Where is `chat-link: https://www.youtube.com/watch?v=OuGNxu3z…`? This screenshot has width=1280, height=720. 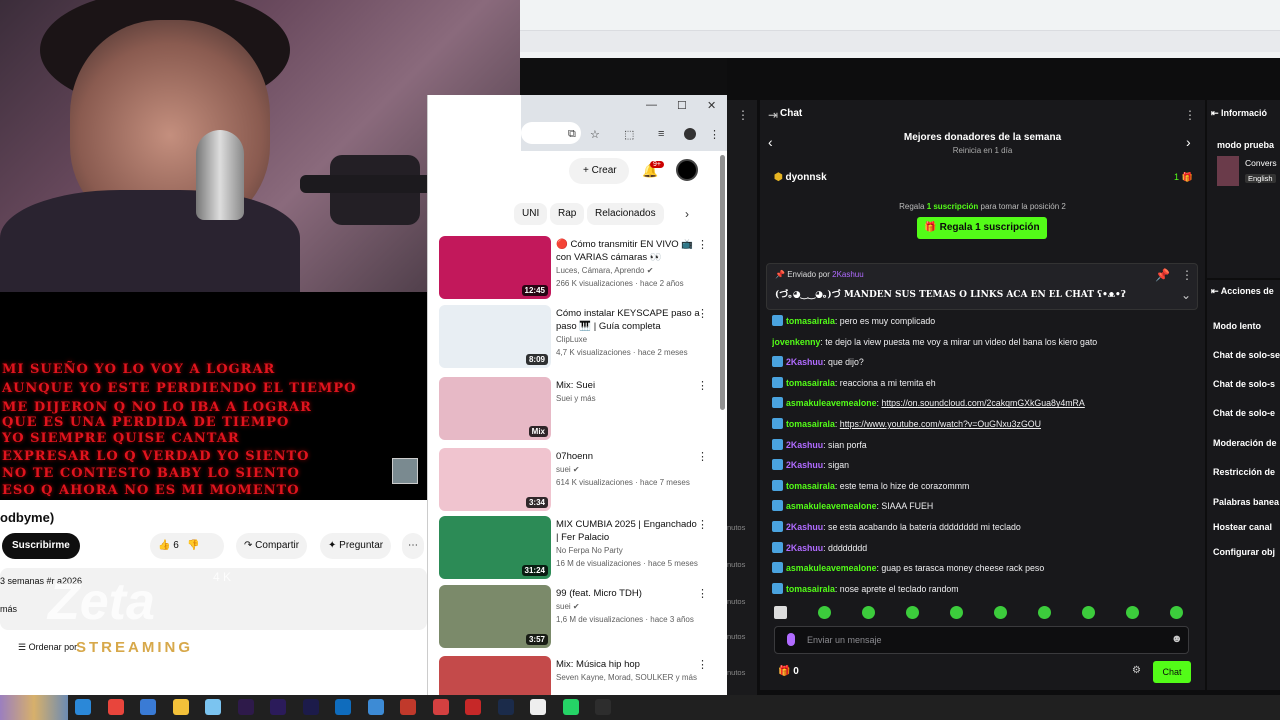
chat-link: https://www.youtube.com/watch?v=OuGNxu3z… is located at coordinates (940, 424).